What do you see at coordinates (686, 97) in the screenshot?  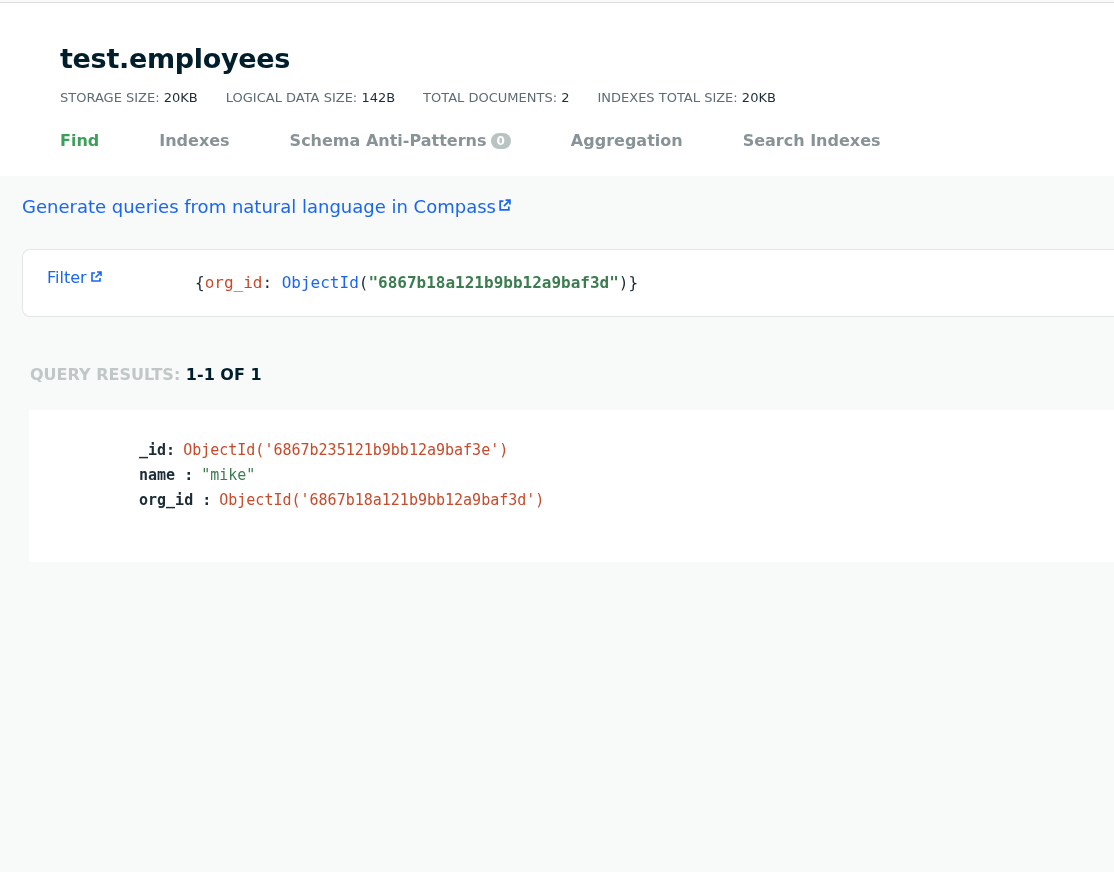 I see `collection-stat: INDEXES TOTAL SIZE: 20KB` at bounding box center [686, 97].